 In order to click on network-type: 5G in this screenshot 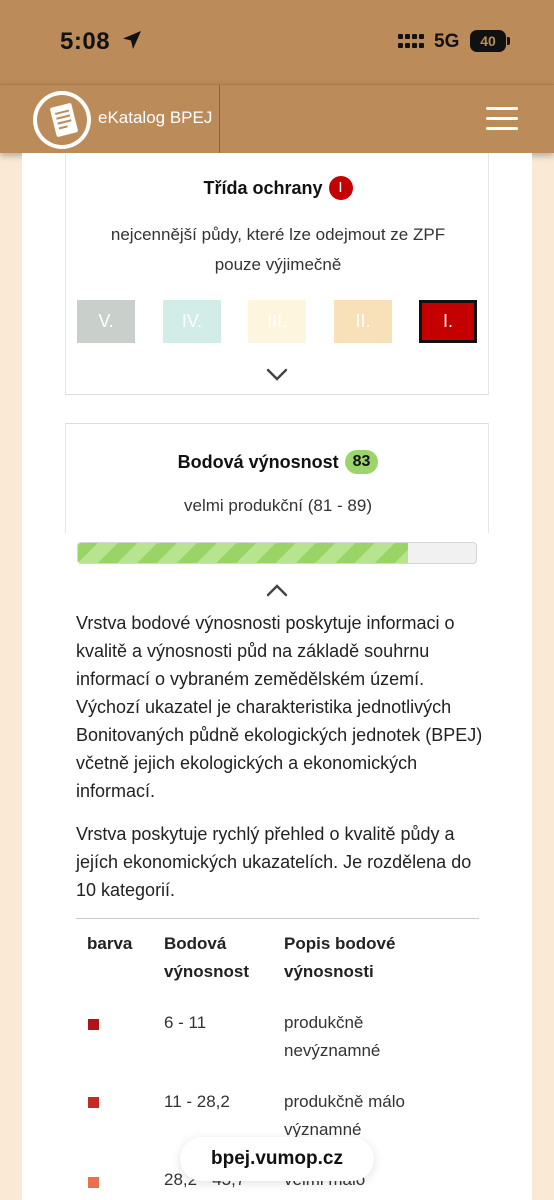, I will do `click(447, 41)`.